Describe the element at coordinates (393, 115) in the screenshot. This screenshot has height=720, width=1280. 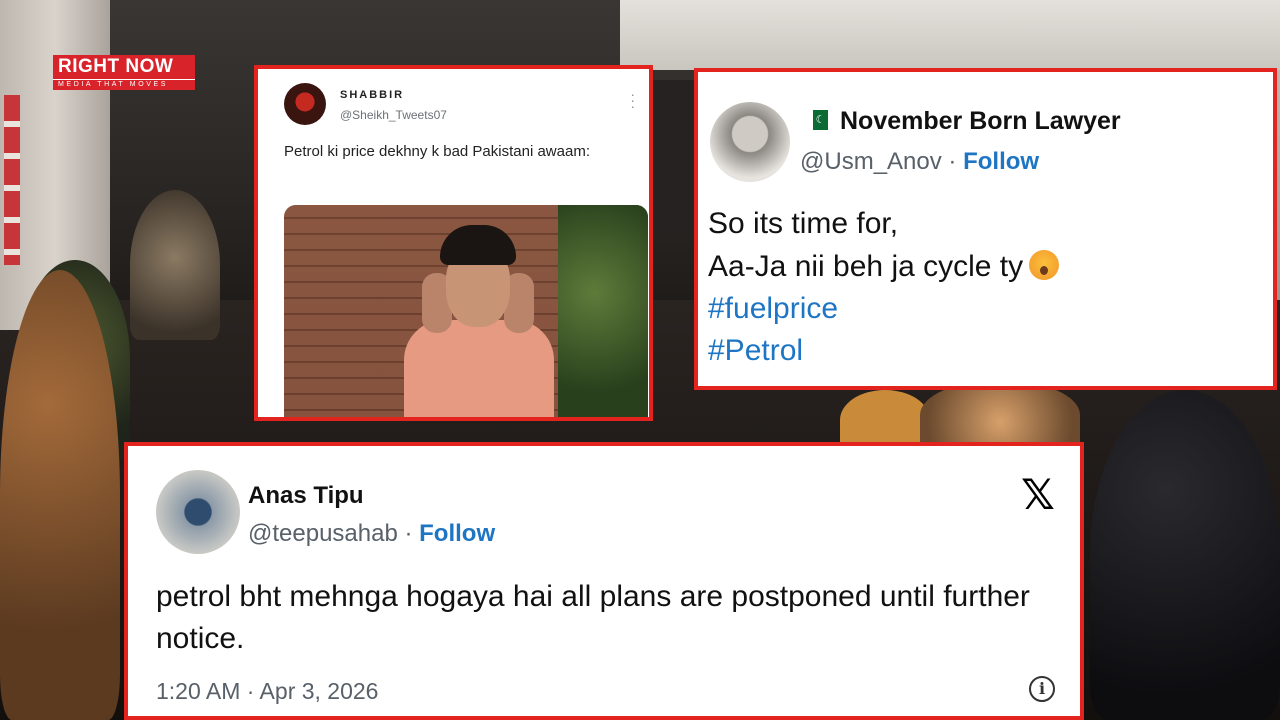
I see `tweet-author-handle: @Sheikh_Tweets07` at that location.